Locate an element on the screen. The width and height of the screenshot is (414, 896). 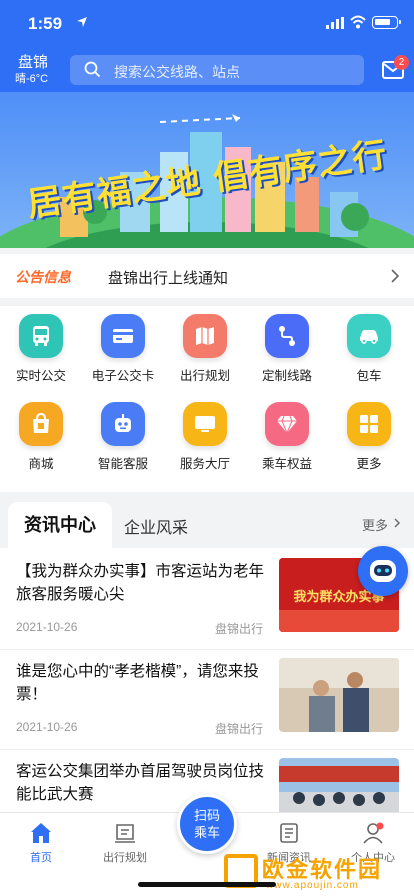
diamond-icon is located at coordinates (287, 424).